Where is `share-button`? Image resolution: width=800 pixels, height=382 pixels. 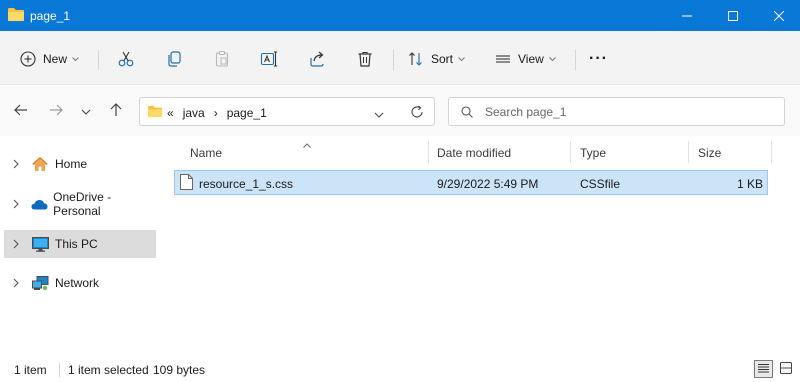
share-button is located at coordinates (317, 59).